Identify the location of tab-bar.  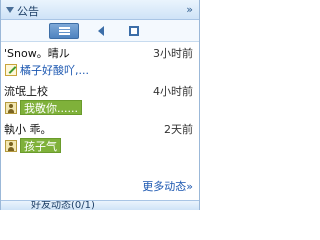
(100, 31).